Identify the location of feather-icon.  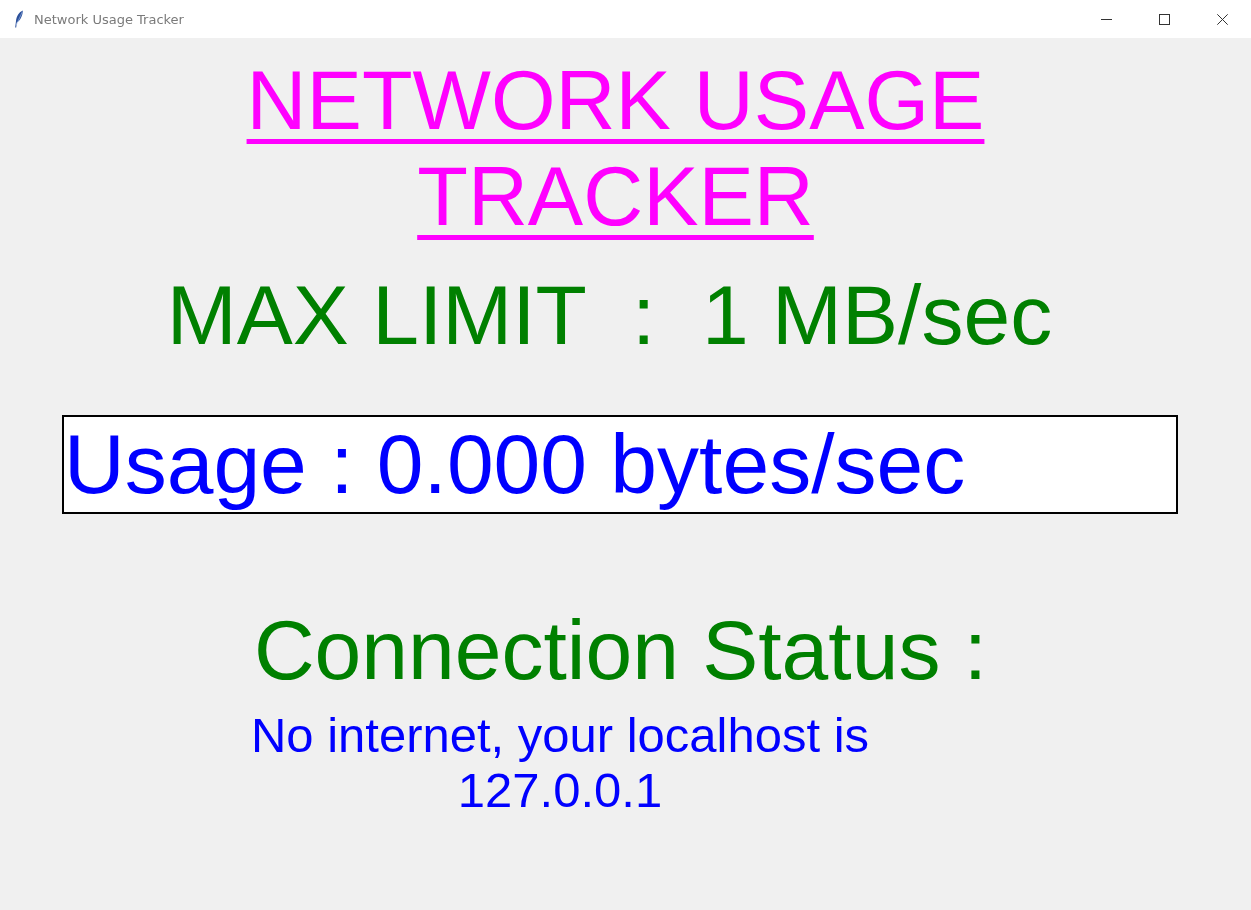
(19, 19).